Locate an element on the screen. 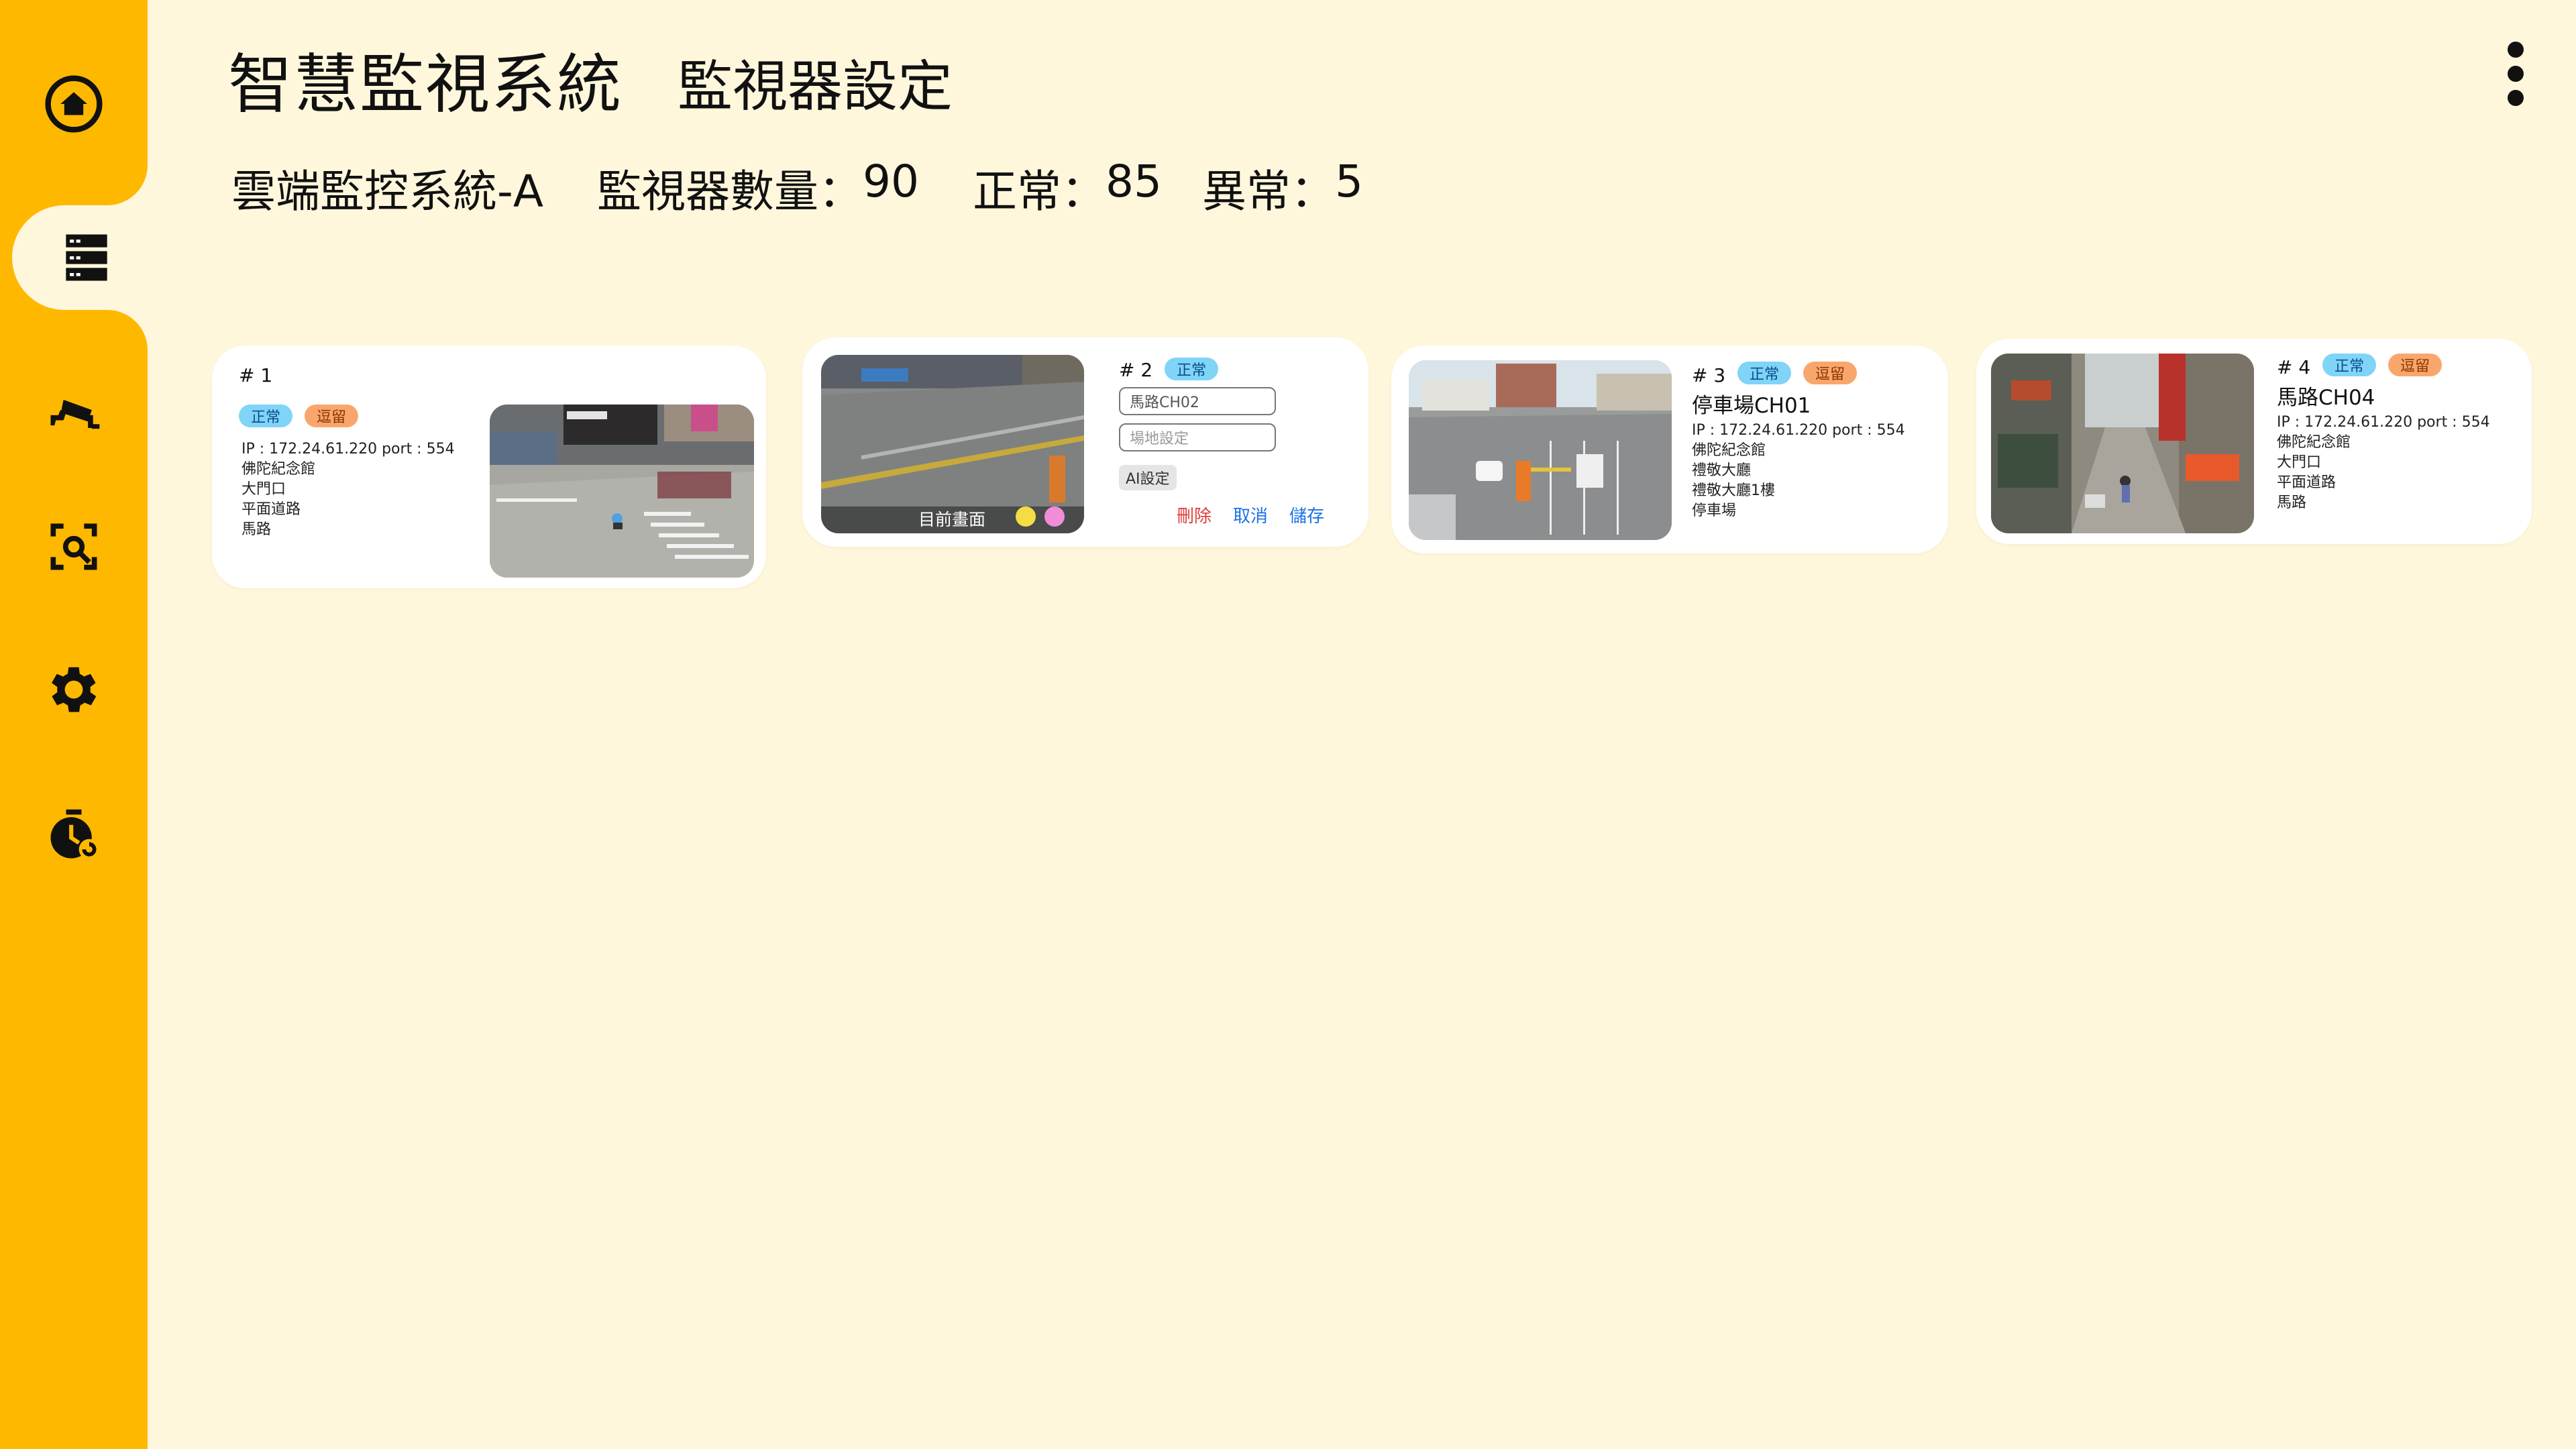  nav-timer is located at coordinates (74, 835).